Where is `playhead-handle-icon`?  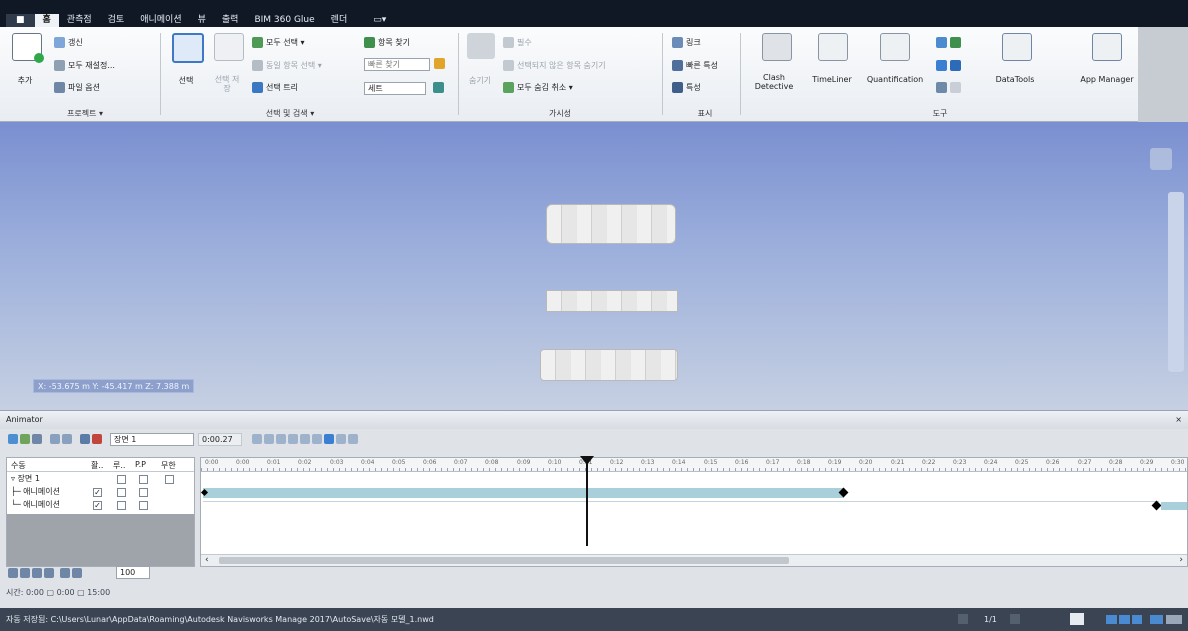
playhead-handle-icon is located at coordinates (587, 460).